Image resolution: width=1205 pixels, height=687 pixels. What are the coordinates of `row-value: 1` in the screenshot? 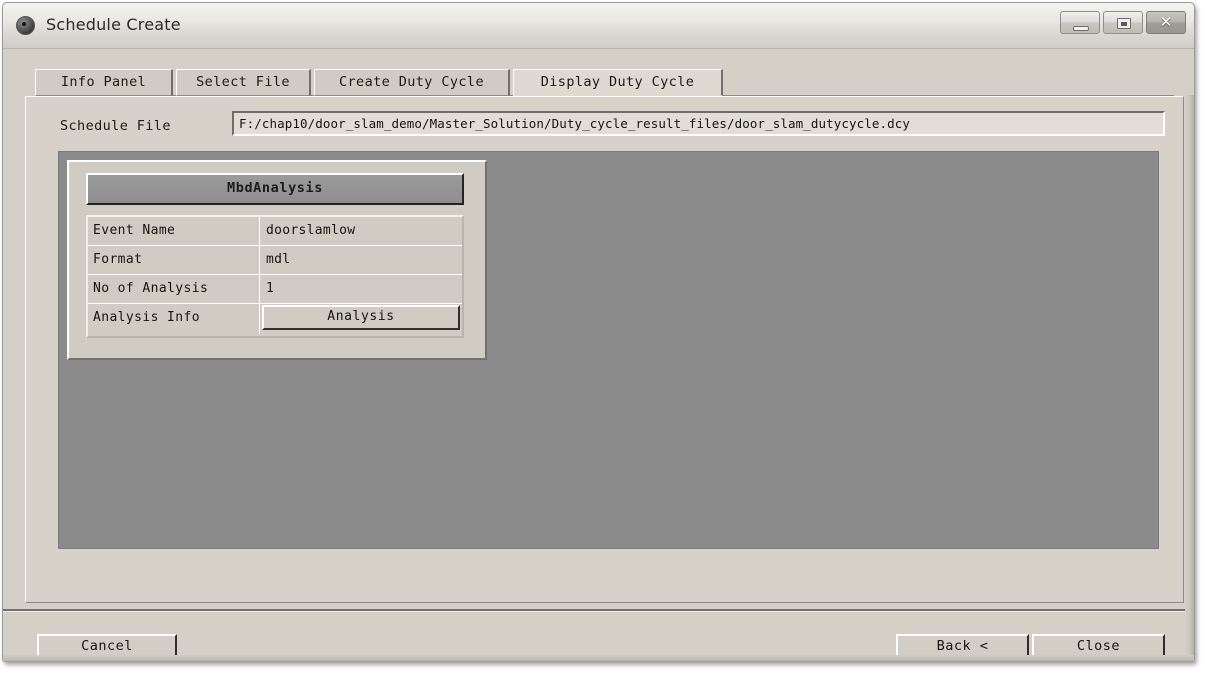 It's located at (270, 288).